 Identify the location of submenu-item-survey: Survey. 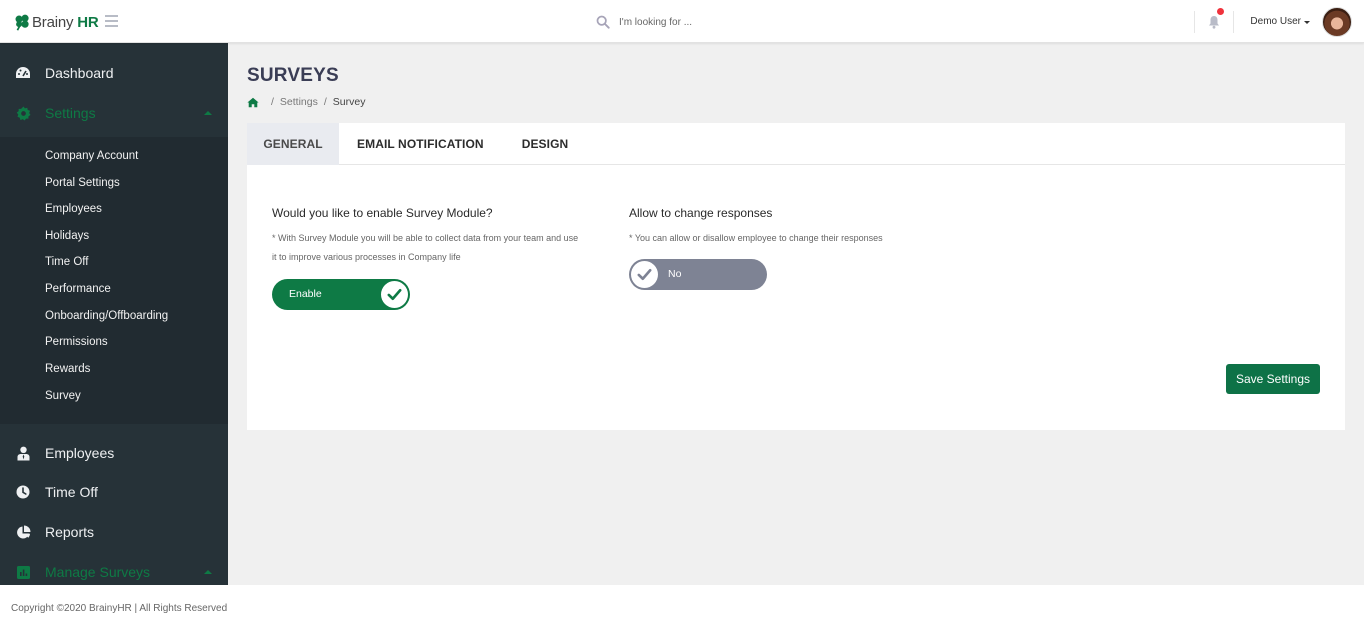
(63, 396).